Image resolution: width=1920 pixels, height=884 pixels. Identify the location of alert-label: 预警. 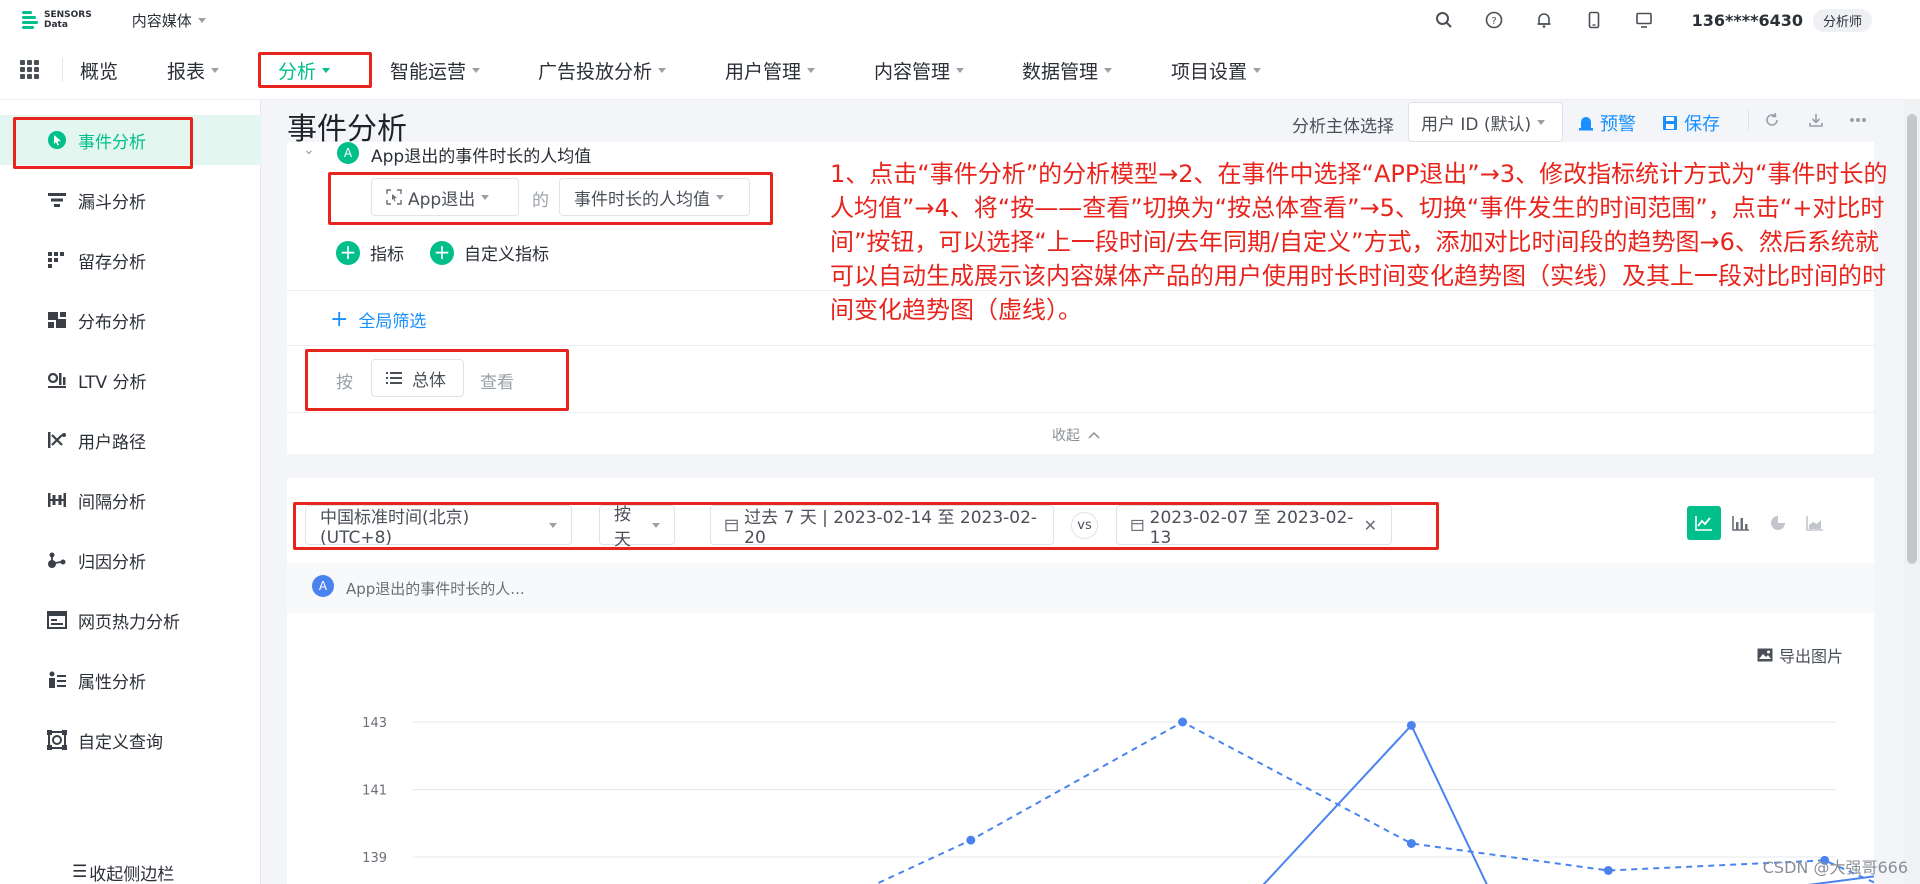
(1618, 124).